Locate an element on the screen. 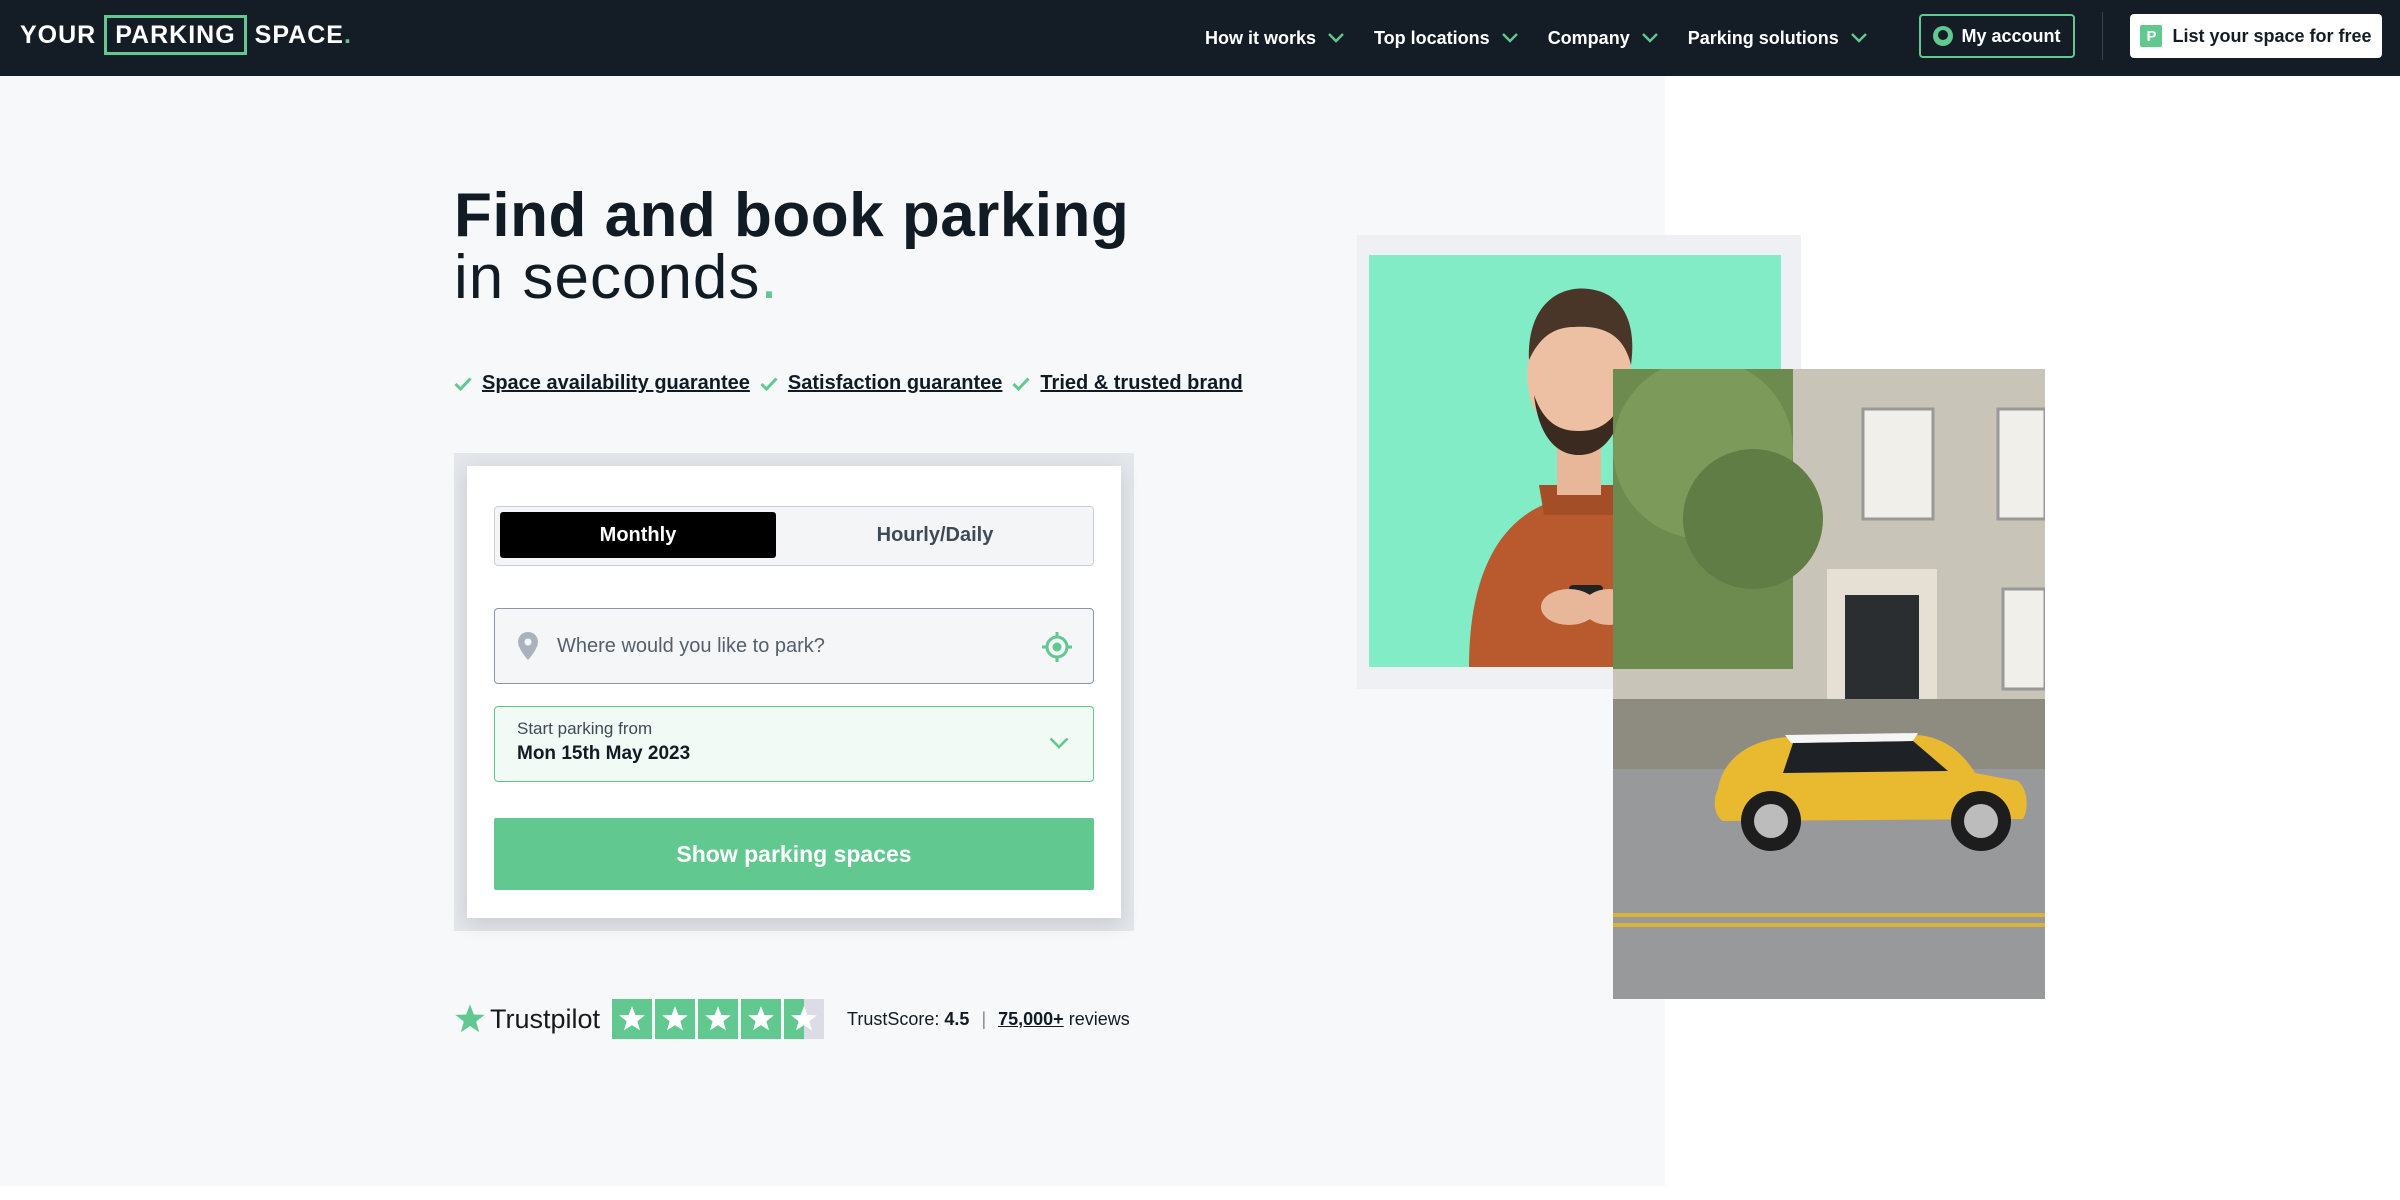  show-parking-spaces-button: Show parking spaces is located at coordinates (794, 854).